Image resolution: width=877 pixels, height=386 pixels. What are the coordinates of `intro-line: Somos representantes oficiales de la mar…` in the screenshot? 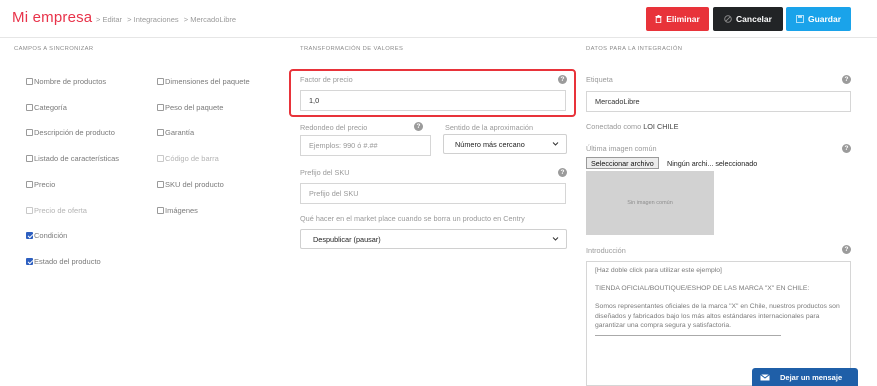 It's located at (717, 316).